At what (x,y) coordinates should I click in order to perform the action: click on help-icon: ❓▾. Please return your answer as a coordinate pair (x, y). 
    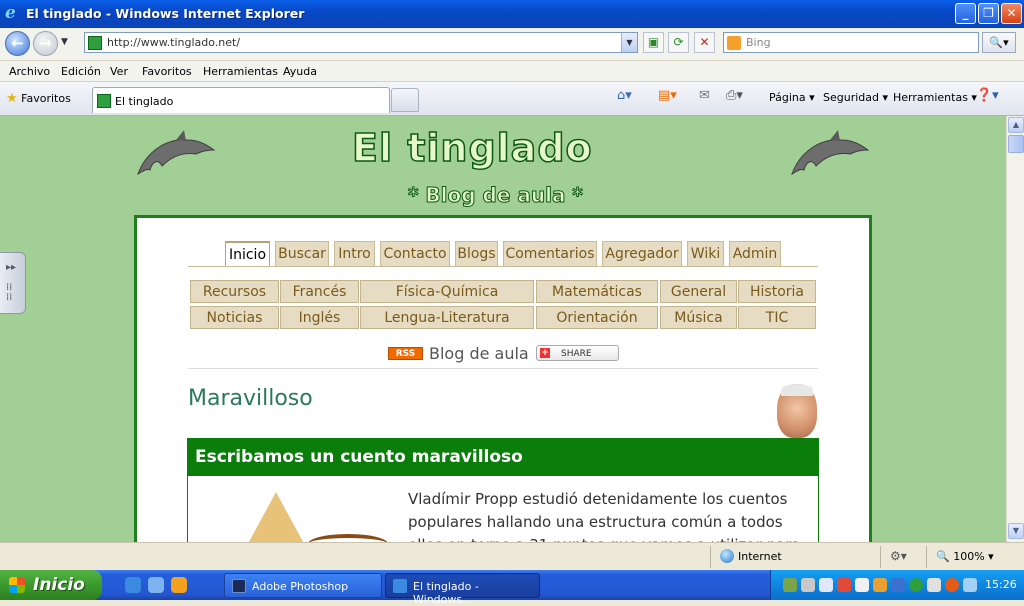
    Looking at the image, I should click on (987, 95).